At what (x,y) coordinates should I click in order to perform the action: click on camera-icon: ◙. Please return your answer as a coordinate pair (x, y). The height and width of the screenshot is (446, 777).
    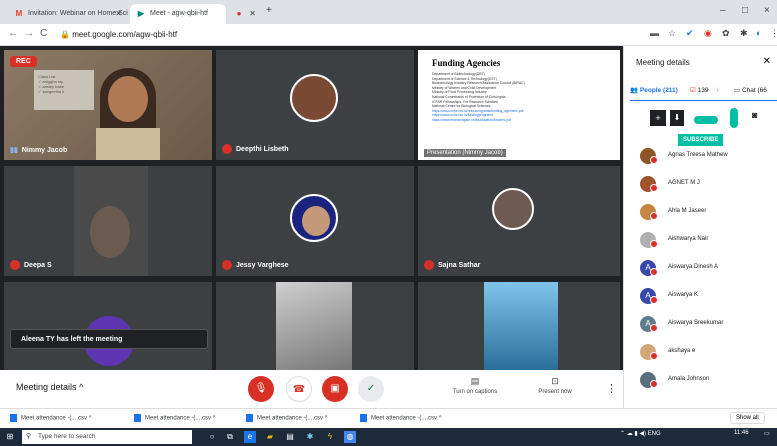
    Looking at the image, I should click on (754, 115).